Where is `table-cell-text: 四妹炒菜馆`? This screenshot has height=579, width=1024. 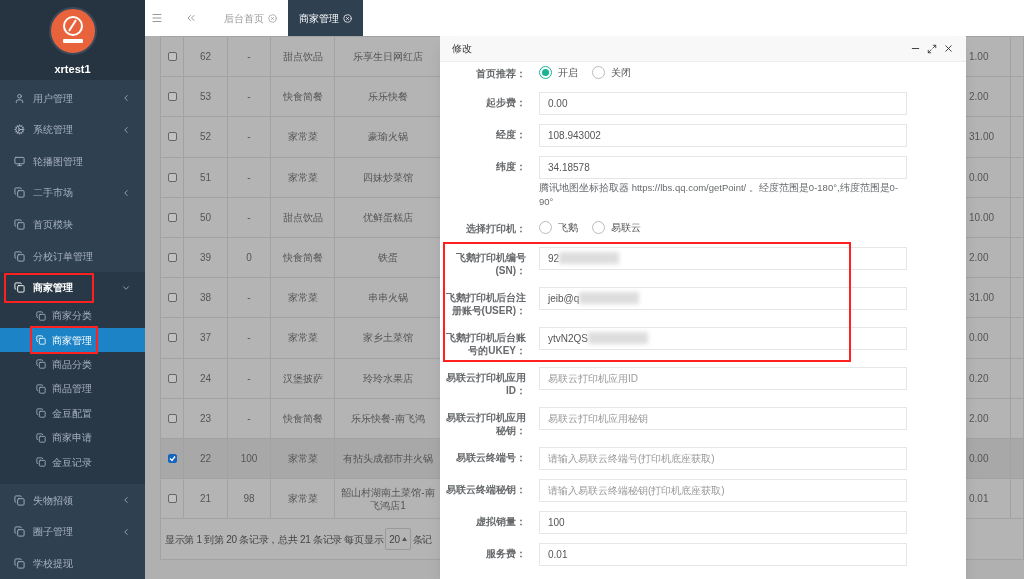
table-cell-text: 四妹炒菜馆 is located at coordinates (388, 177).